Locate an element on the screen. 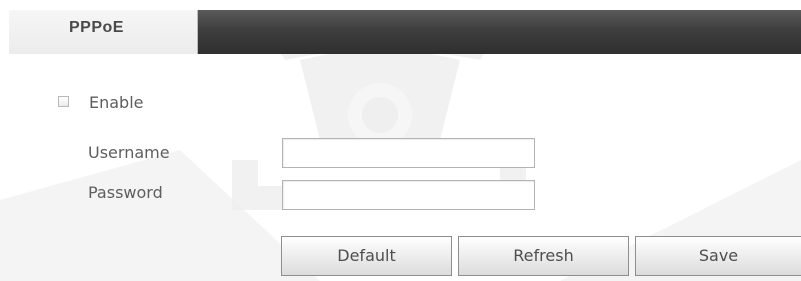 Image resolution: width=801 pixels, height=281 pixels. refresh-button: Refresh is located at coordinates (543, 256).